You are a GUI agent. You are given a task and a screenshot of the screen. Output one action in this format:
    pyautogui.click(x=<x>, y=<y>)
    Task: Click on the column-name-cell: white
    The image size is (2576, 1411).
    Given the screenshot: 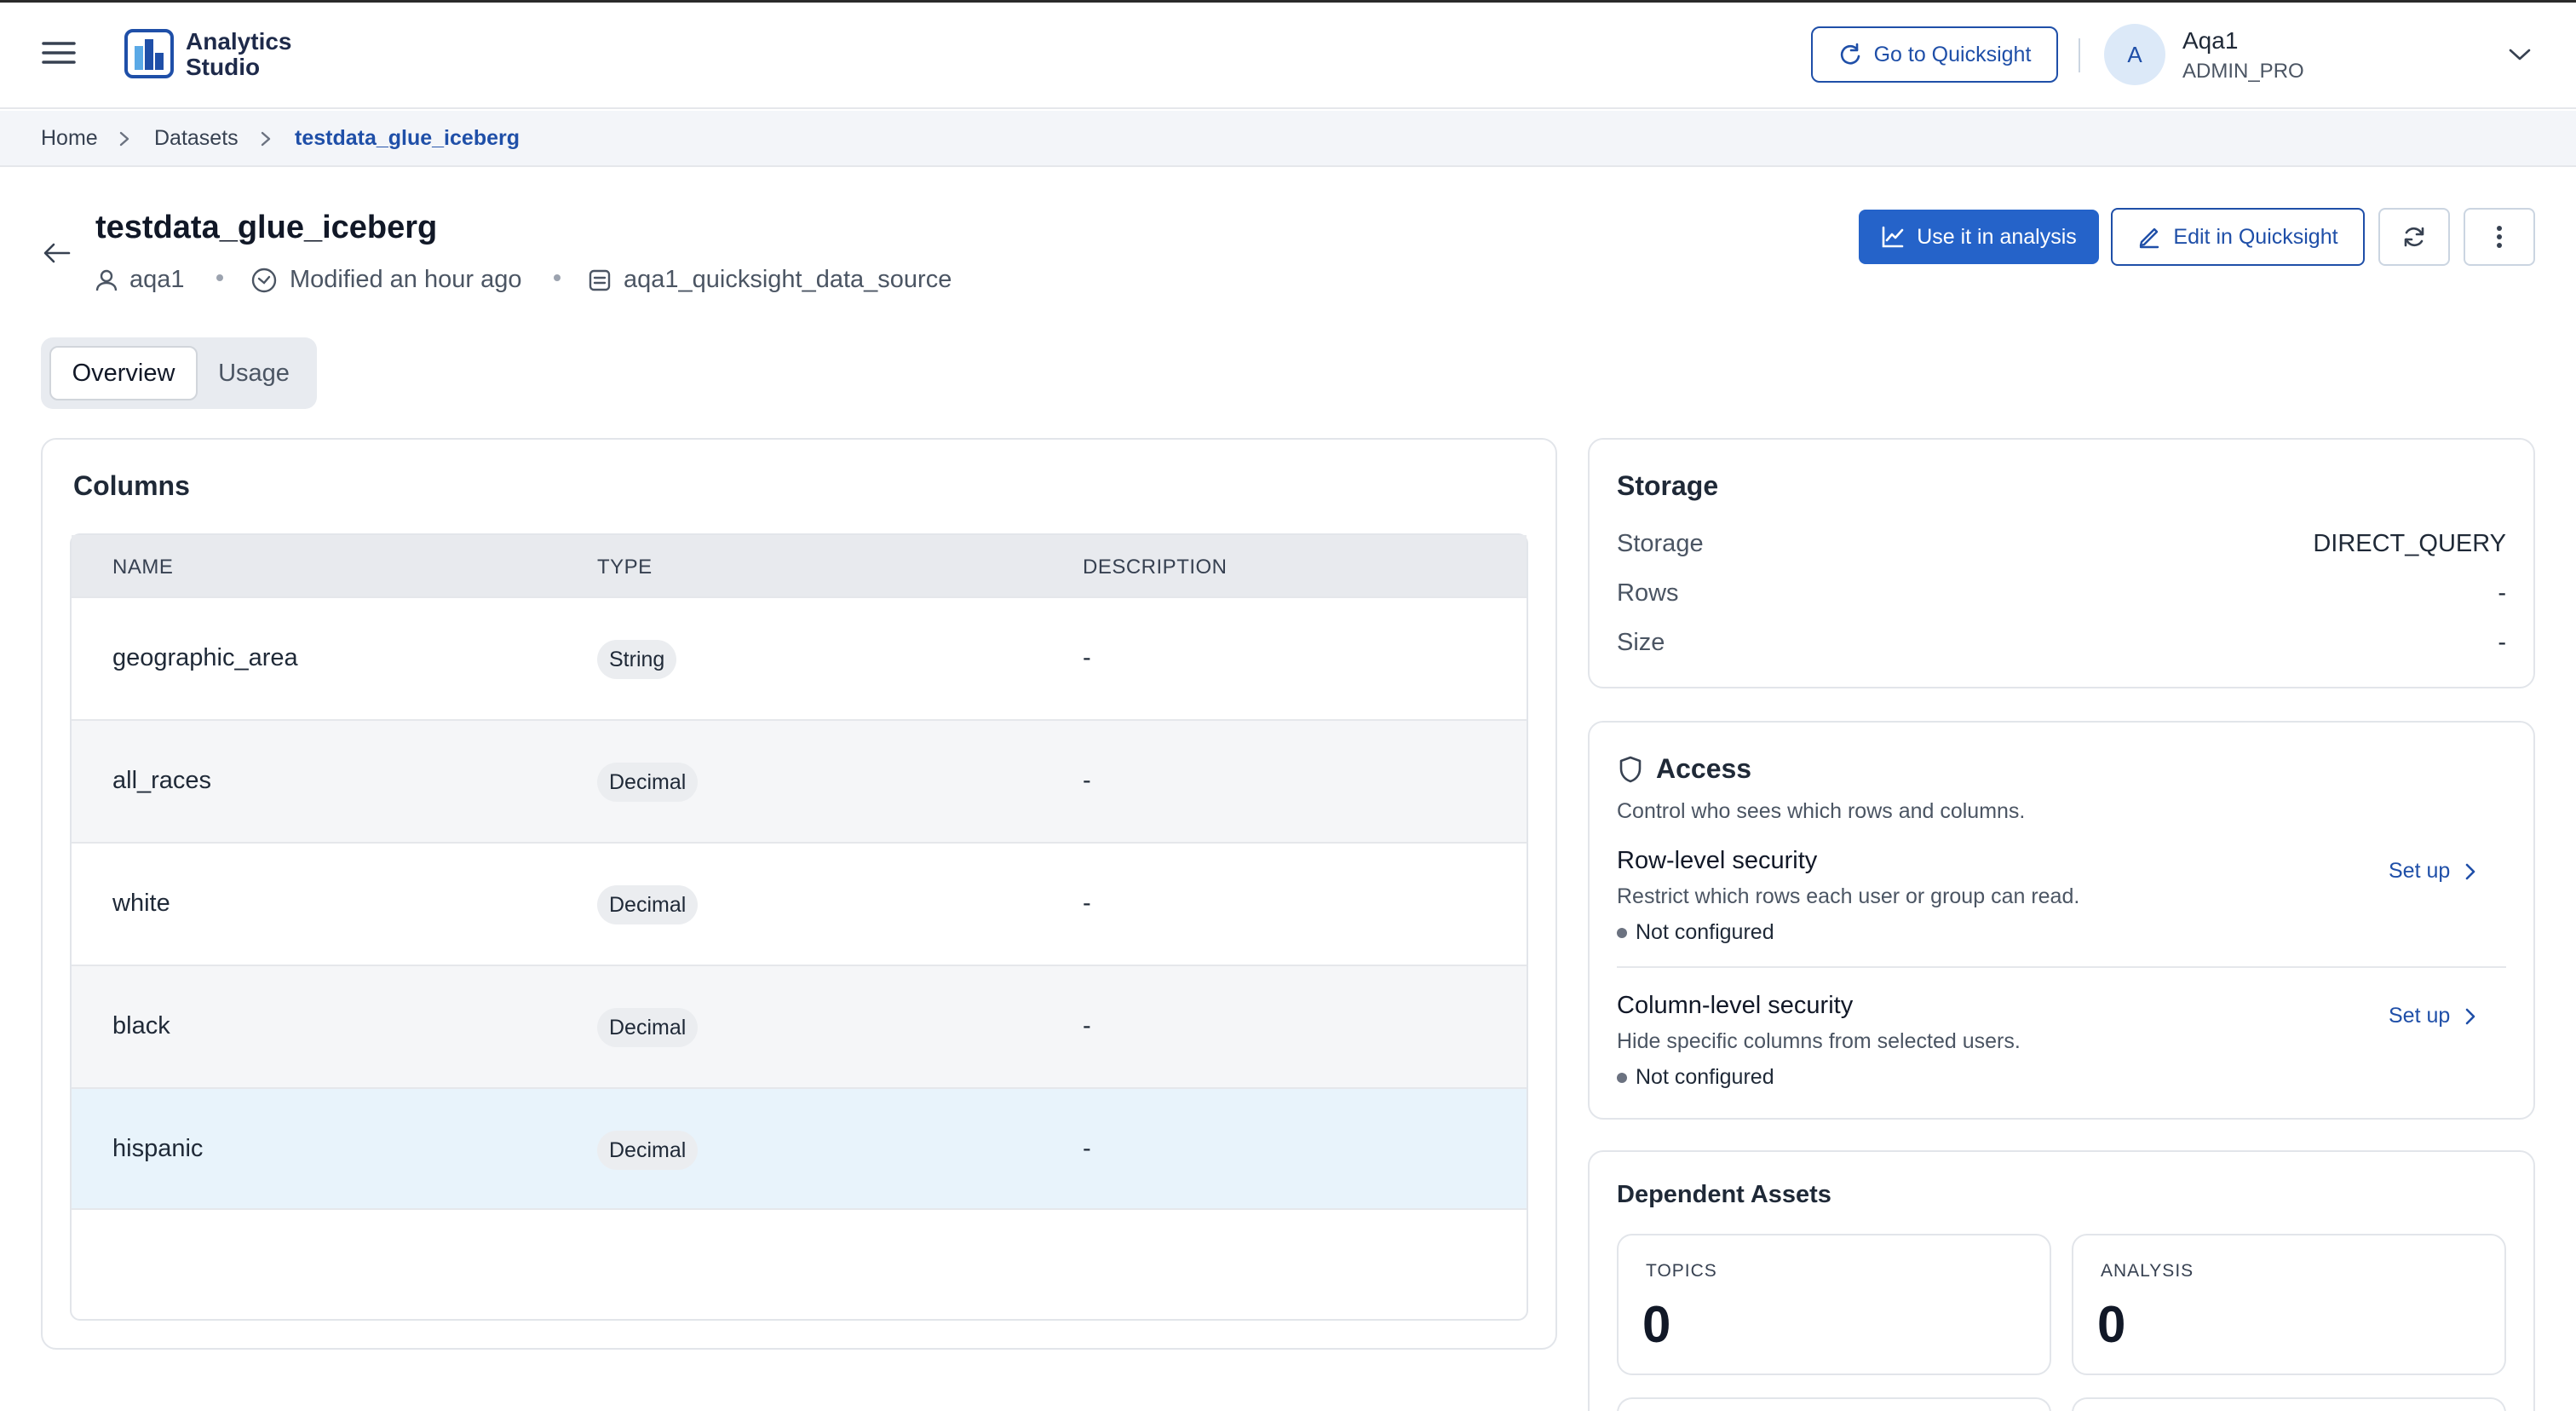 What is the action you would take?
    pyautogui.click(x=141, y=903)
    